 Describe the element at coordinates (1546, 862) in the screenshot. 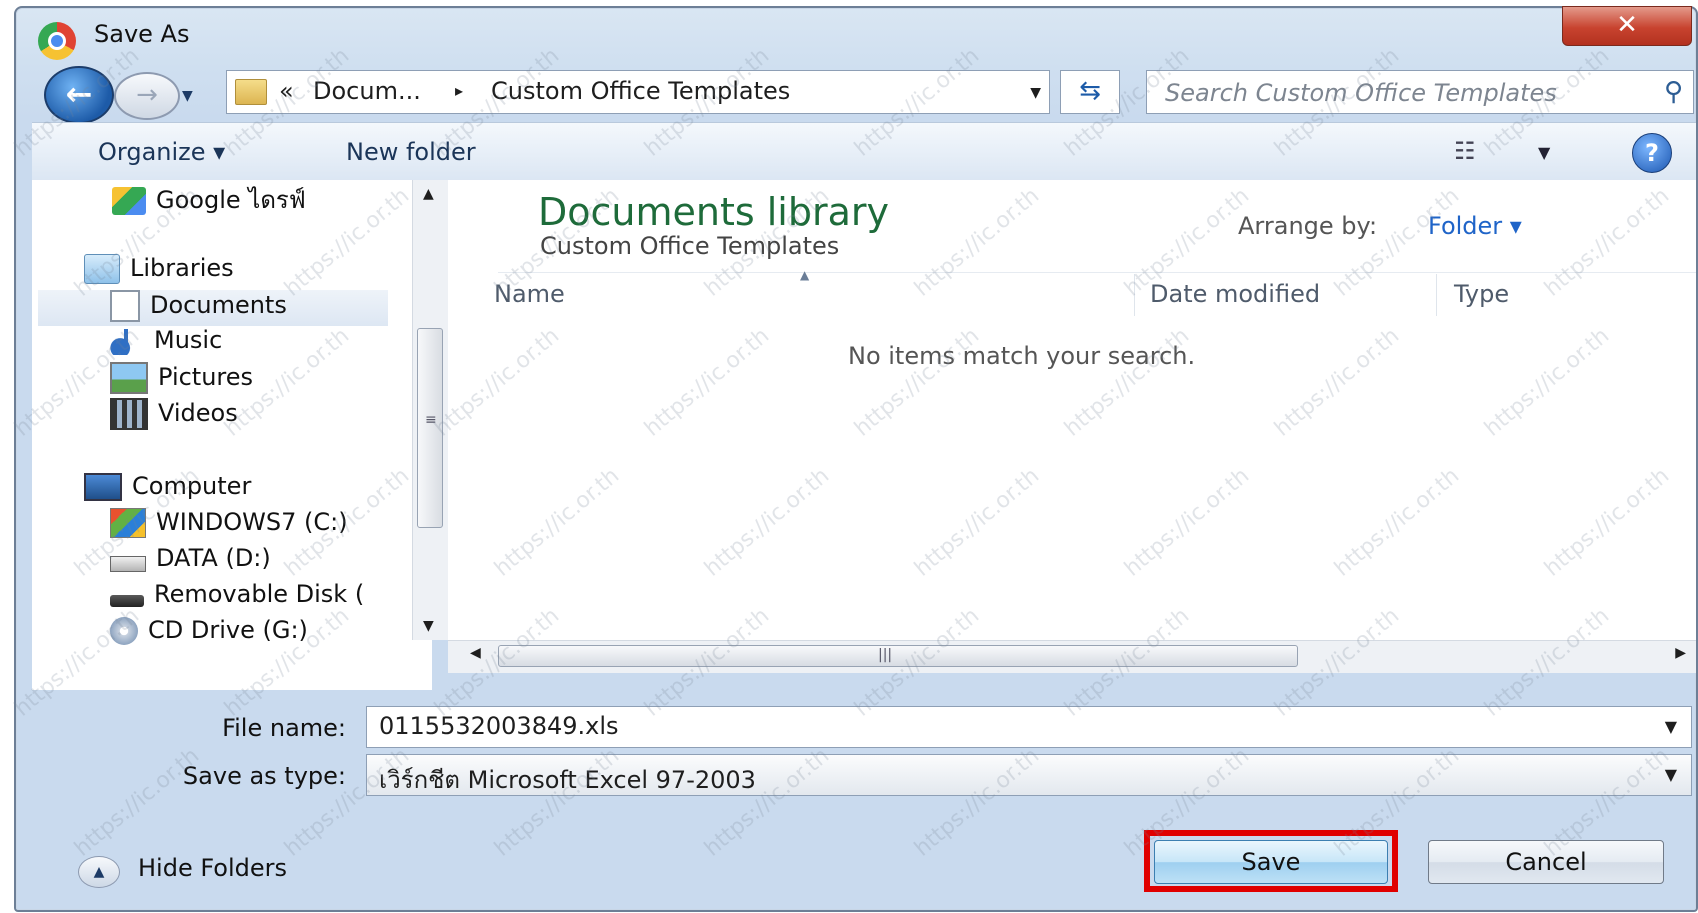

I see `cancel-button: Cancel` at that location.